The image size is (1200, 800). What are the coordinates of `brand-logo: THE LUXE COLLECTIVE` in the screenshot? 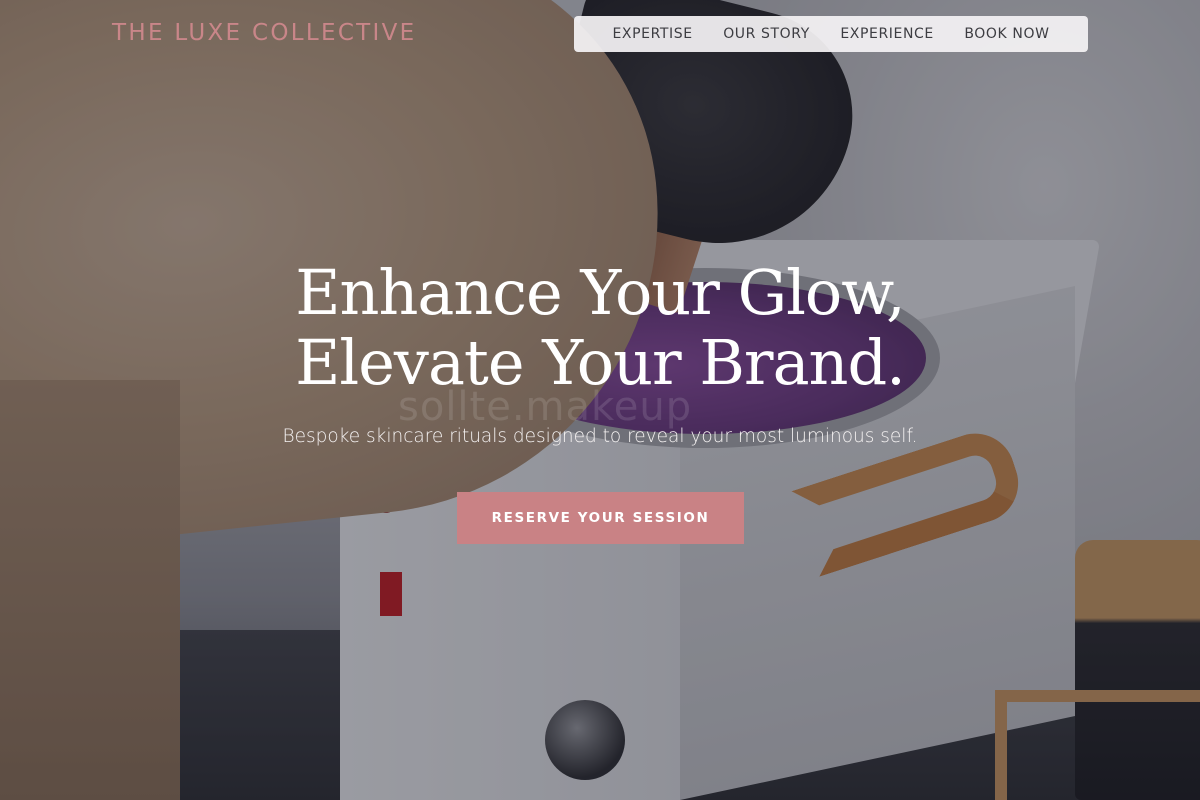 It's located at (264, 33).